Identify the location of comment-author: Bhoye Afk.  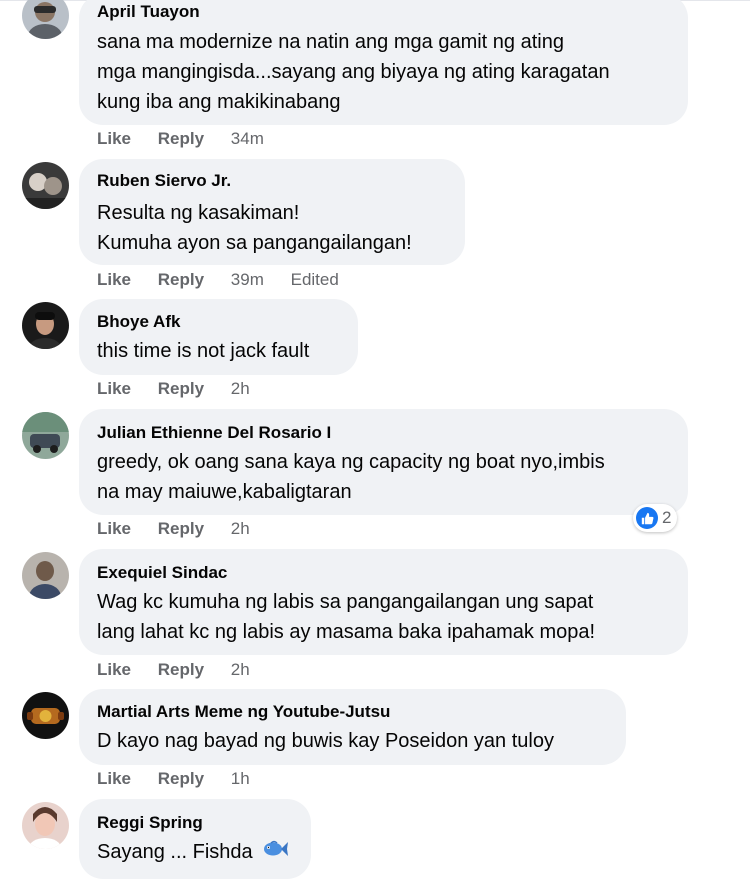
(138, 322).